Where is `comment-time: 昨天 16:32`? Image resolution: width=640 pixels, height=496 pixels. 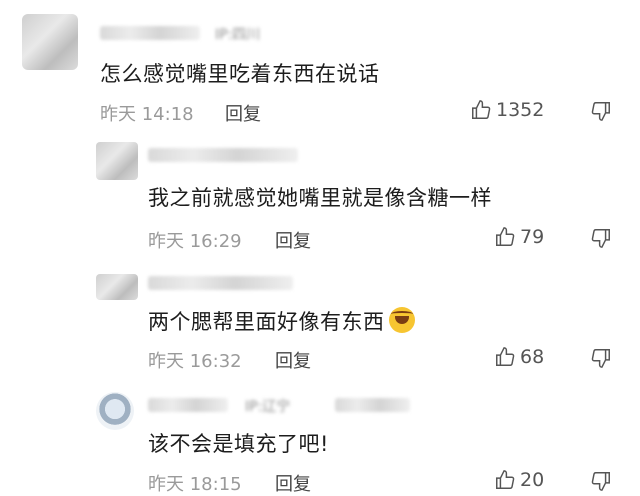
comment-time: 昨天 16:32 is located at coordinates (195, 361).